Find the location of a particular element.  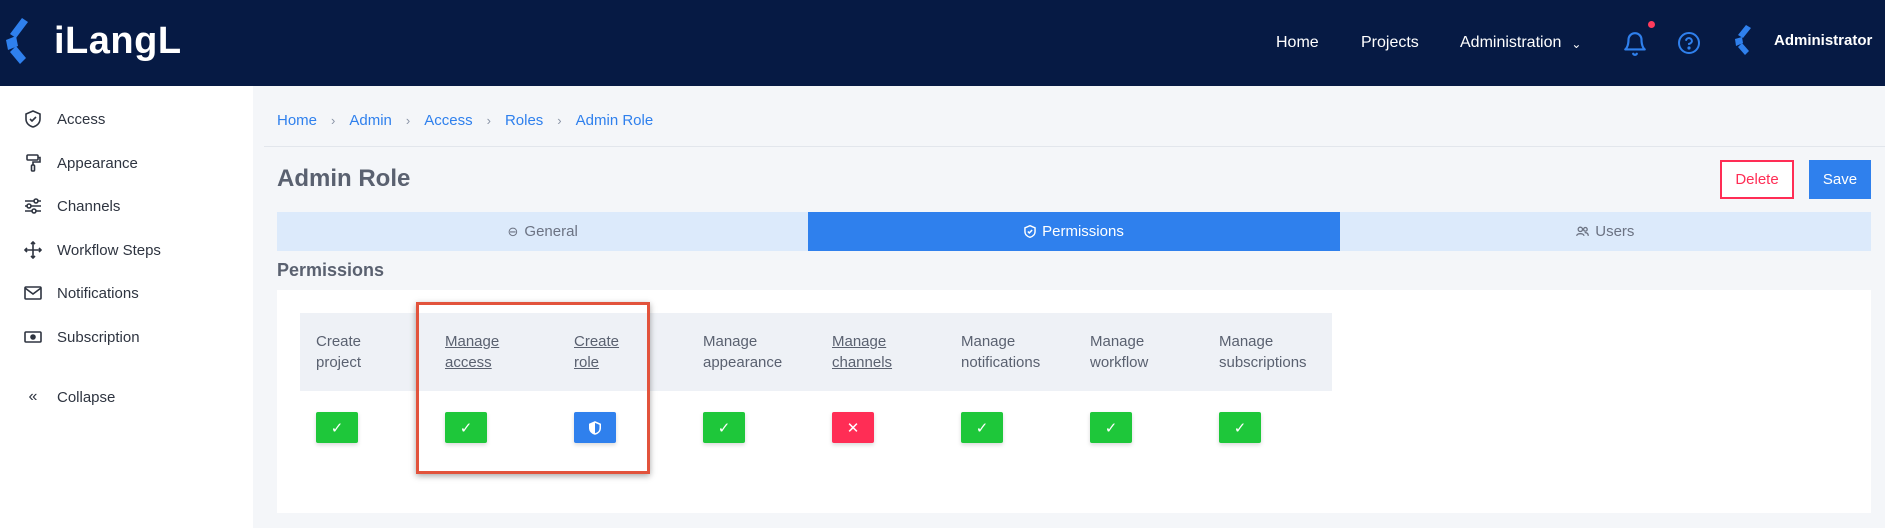

sidebar-item-channels: Channels is located at coordinates (71, 206).